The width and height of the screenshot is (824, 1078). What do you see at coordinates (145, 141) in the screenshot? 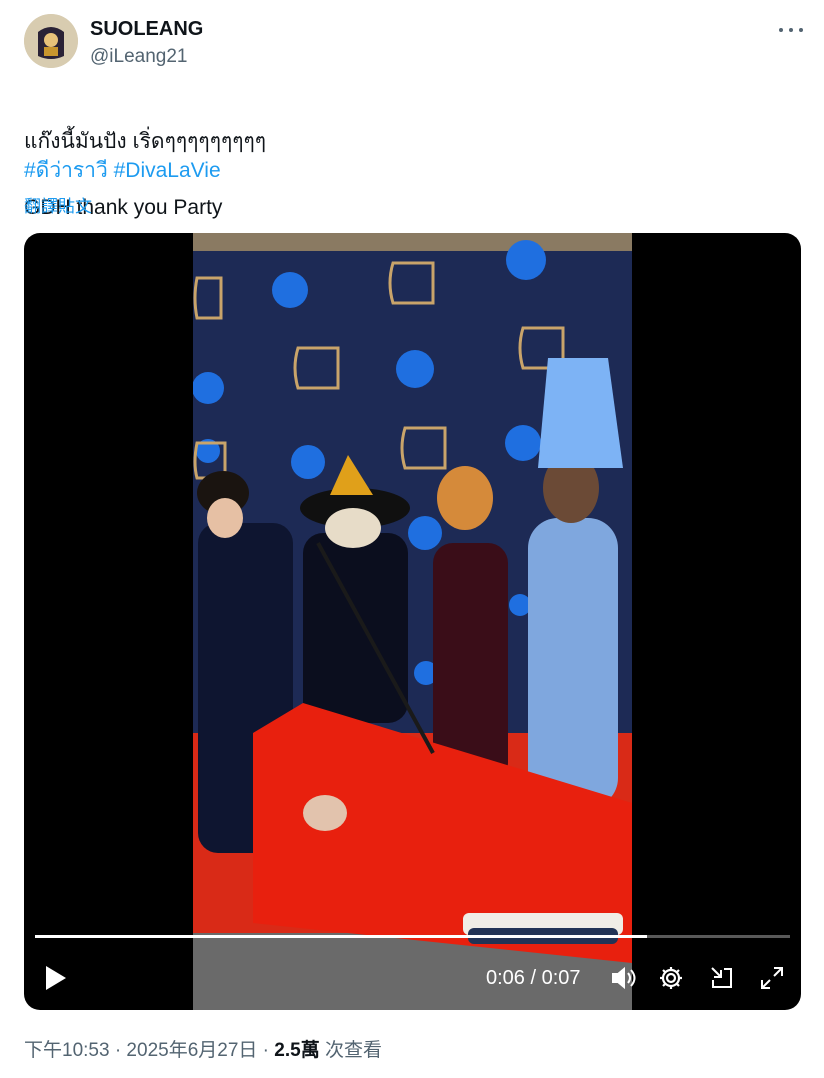
I see `post-text-line-1: แก๊งนี้มันปัง เริ่ดๆๆๆๆๆๆๆๆๆ` at bounding box center [145, 141].